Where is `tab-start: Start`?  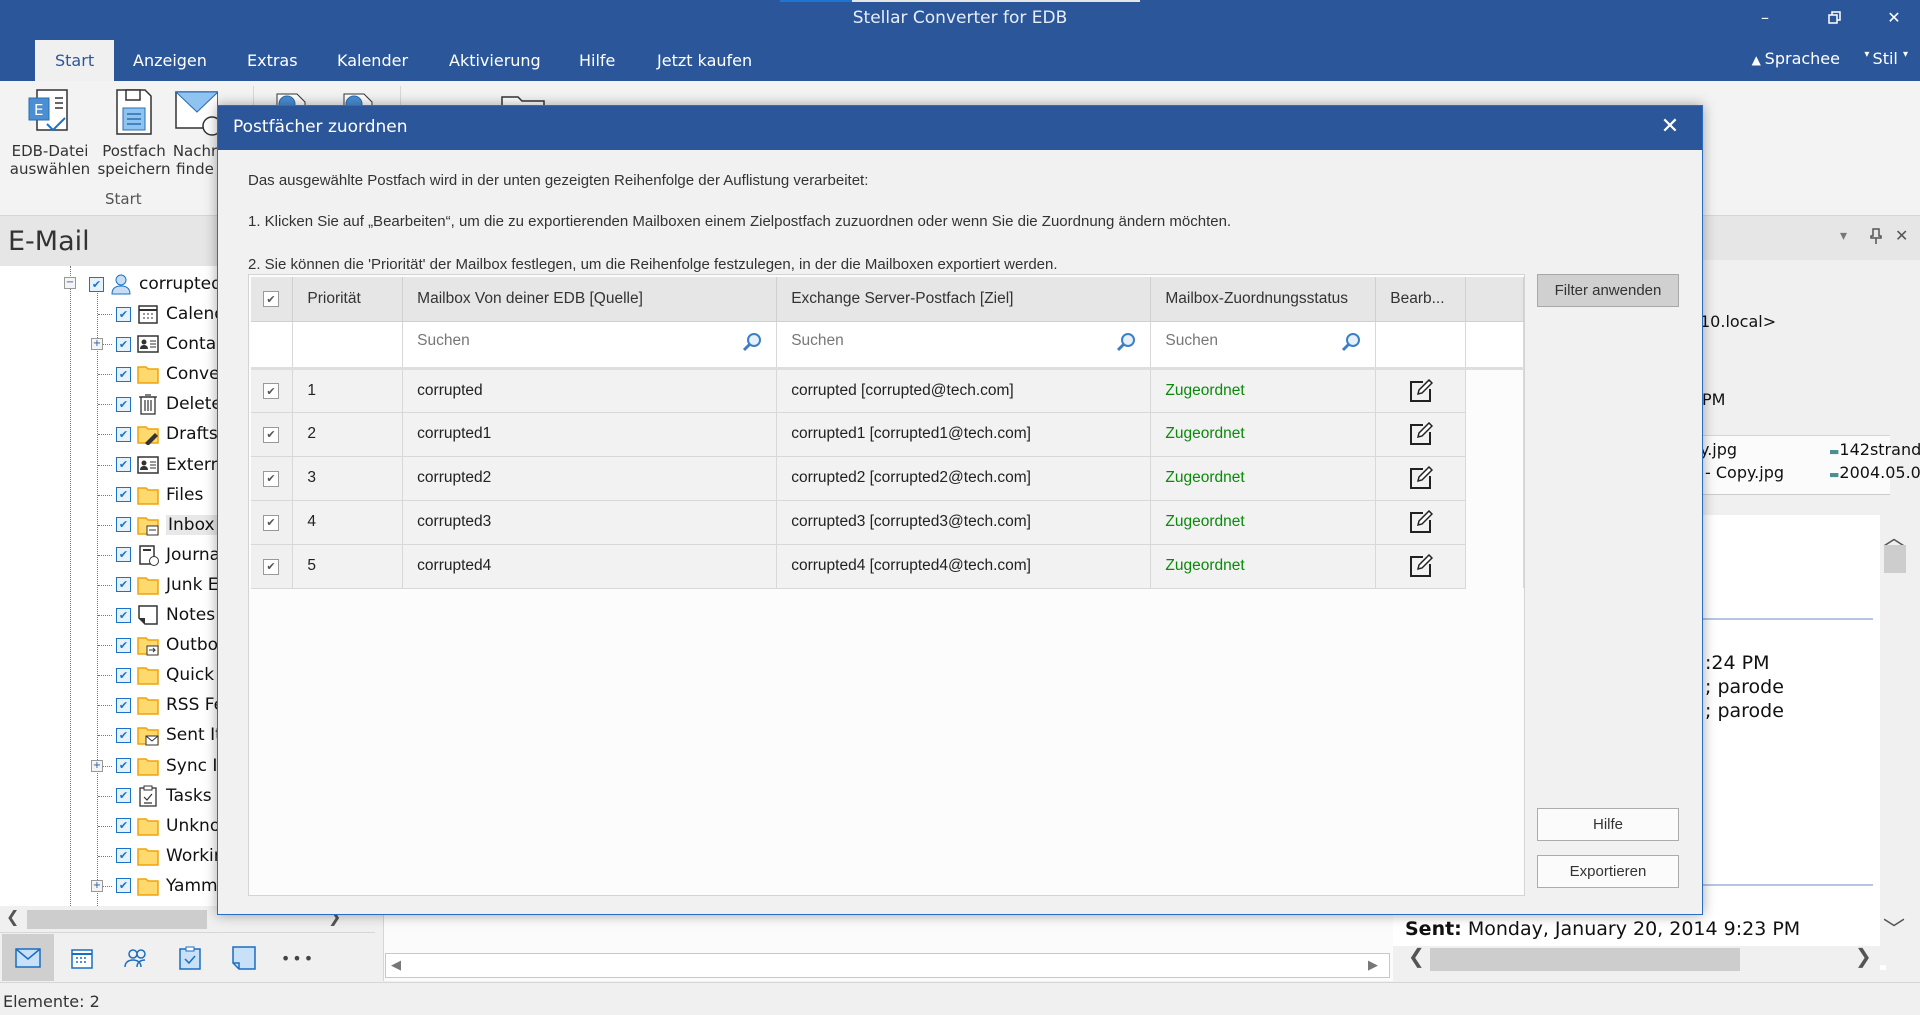
tab-start: Start is located at coordinates (75, 60).